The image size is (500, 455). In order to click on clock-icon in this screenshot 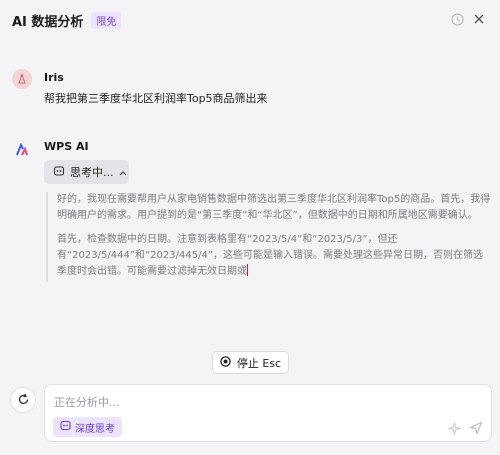, I will do `click(457, 19)`.